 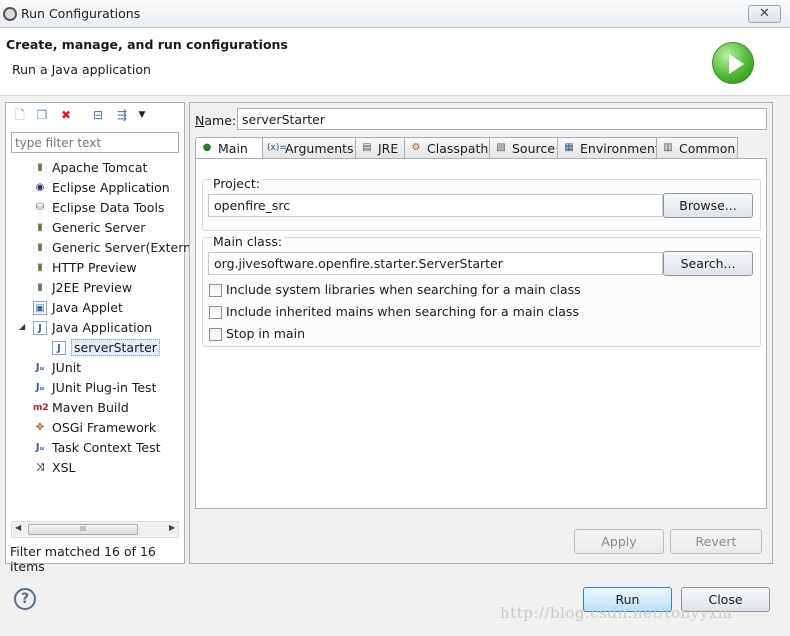 What do you see at coordinates (25, 599) in the screenshot?
I see `help-icon: ?` at bounding box center [25, 599].